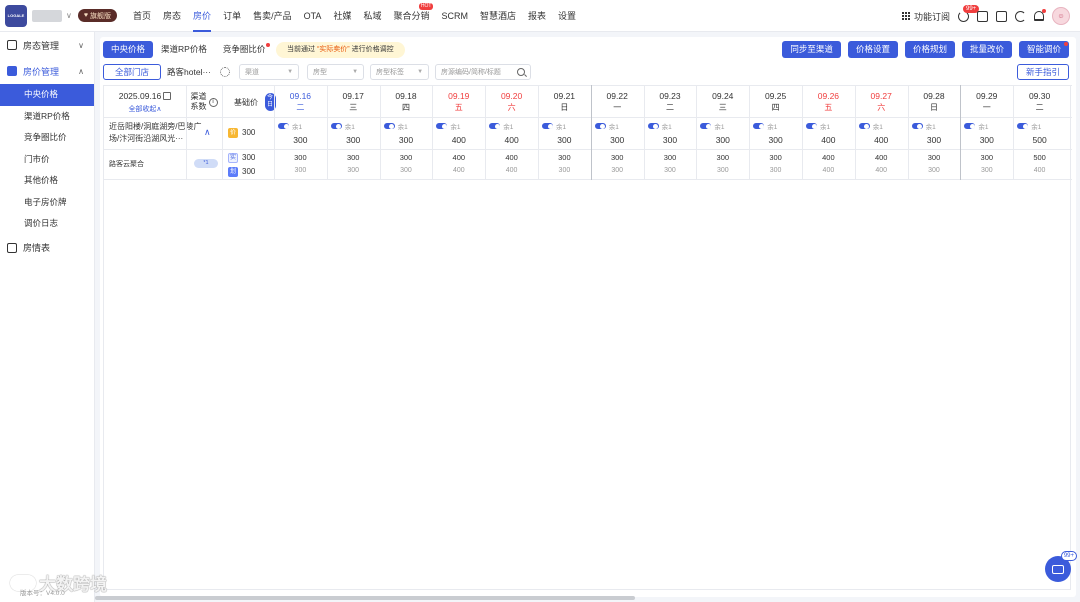  I want to click on action-button-3: 批量改价, so click(986, 49).